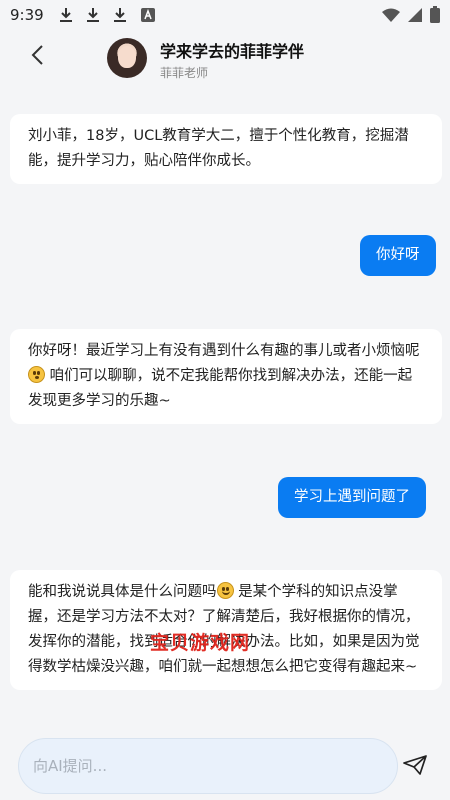  I want to click on message-text: 你好呀, so click(398, 255).